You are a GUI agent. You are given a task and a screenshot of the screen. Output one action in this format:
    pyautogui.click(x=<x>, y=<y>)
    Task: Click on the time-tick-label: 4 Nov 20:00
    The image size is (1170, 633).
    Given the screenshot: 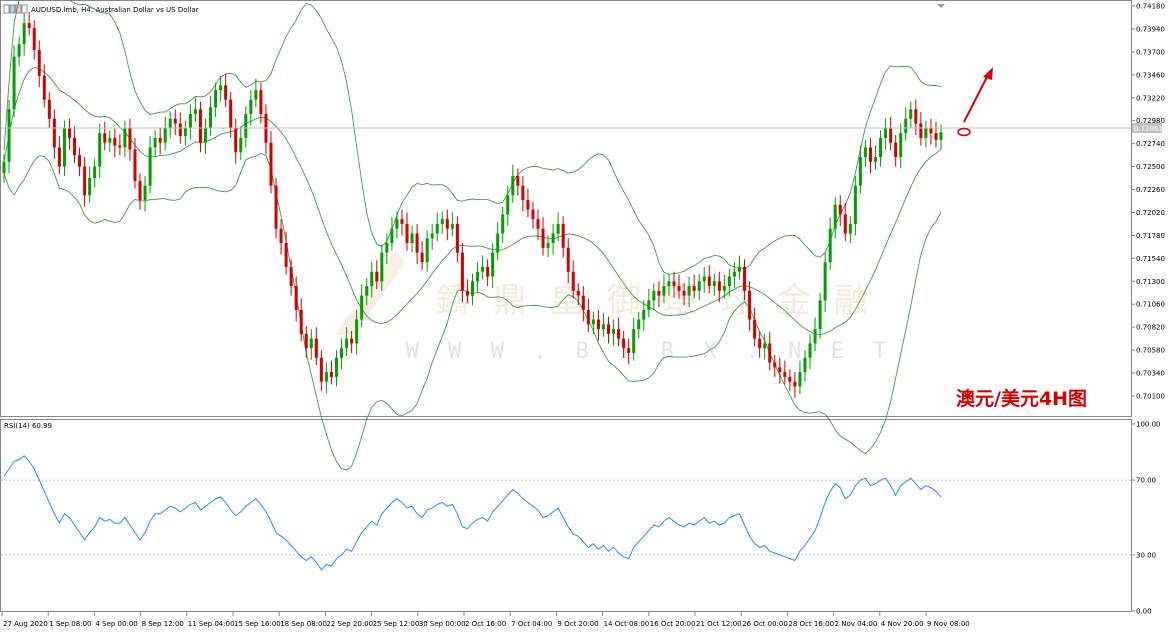 What is the action you would take?
    pyautogui.click(x=902, y=624)
    